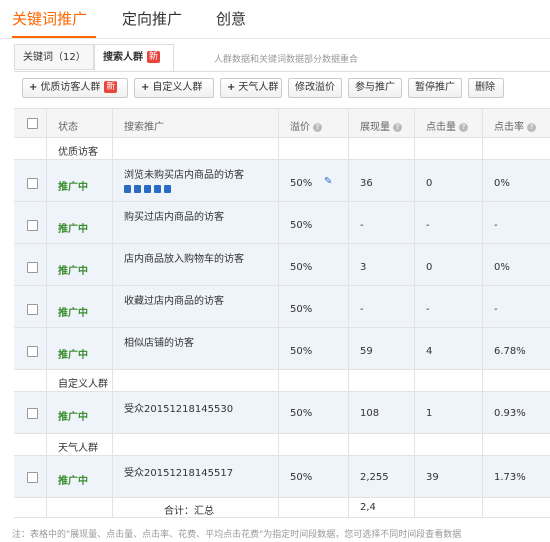  What do you see at coordinates (144, 127) in the screenshot?
I see `header-search-promo: 搜索推广` at bounding box center [144, 127].